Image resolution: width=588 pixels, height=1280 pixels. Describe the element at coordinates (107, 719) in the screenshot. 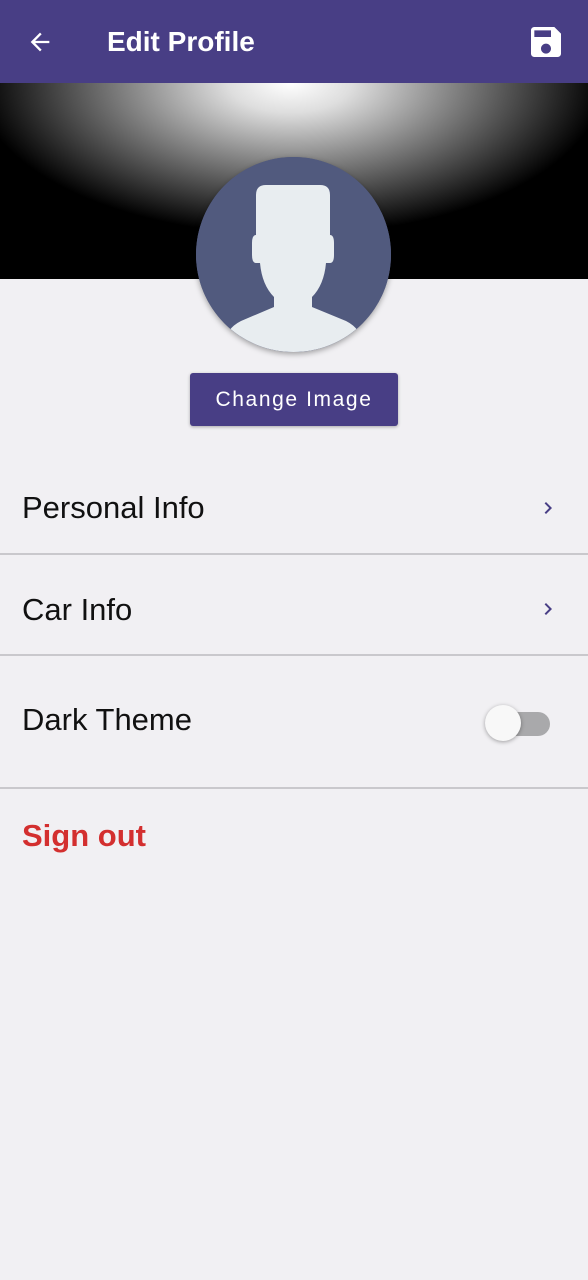

I see `settings-item-label: Dark Theme` at that location.